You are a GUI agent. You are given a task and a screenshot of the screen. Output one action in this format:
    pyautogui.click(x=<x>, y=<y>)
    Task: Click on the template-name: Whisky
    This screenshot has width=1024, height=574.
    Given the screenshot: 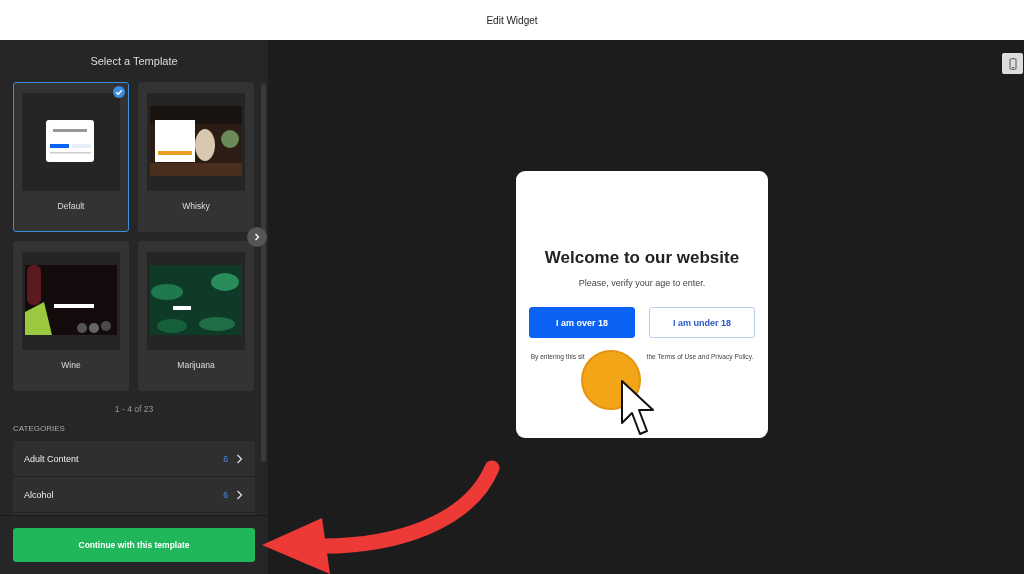 What is the action you would take?
    pyautogui.click(x=196, y=206)
    